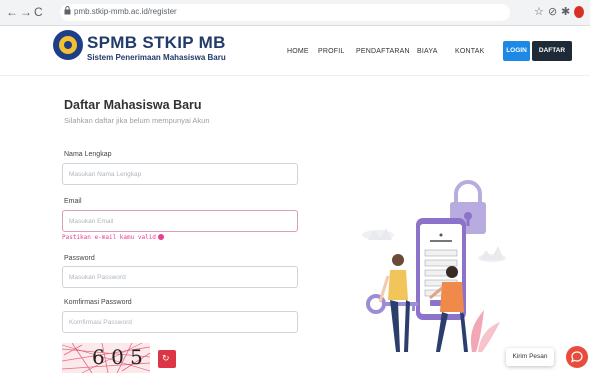  I want to click on nav-profil: PROFIL, so click(331, 51).